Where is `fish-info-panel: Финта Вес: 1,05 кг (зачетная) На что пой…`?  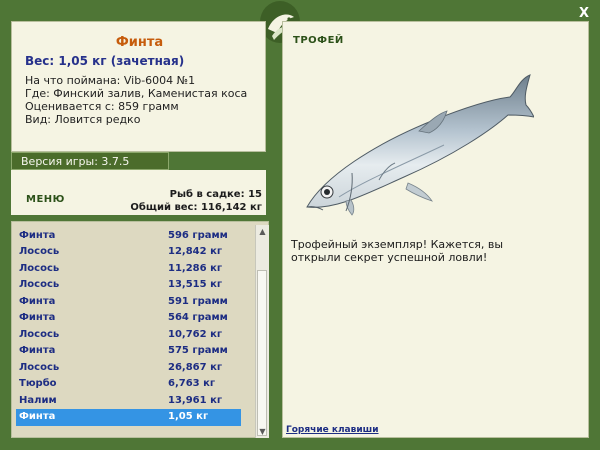 fish-info-panel: Финта Вес: 1,05 кг (зачетная) На что пой… is located at coordinates (138, 86).